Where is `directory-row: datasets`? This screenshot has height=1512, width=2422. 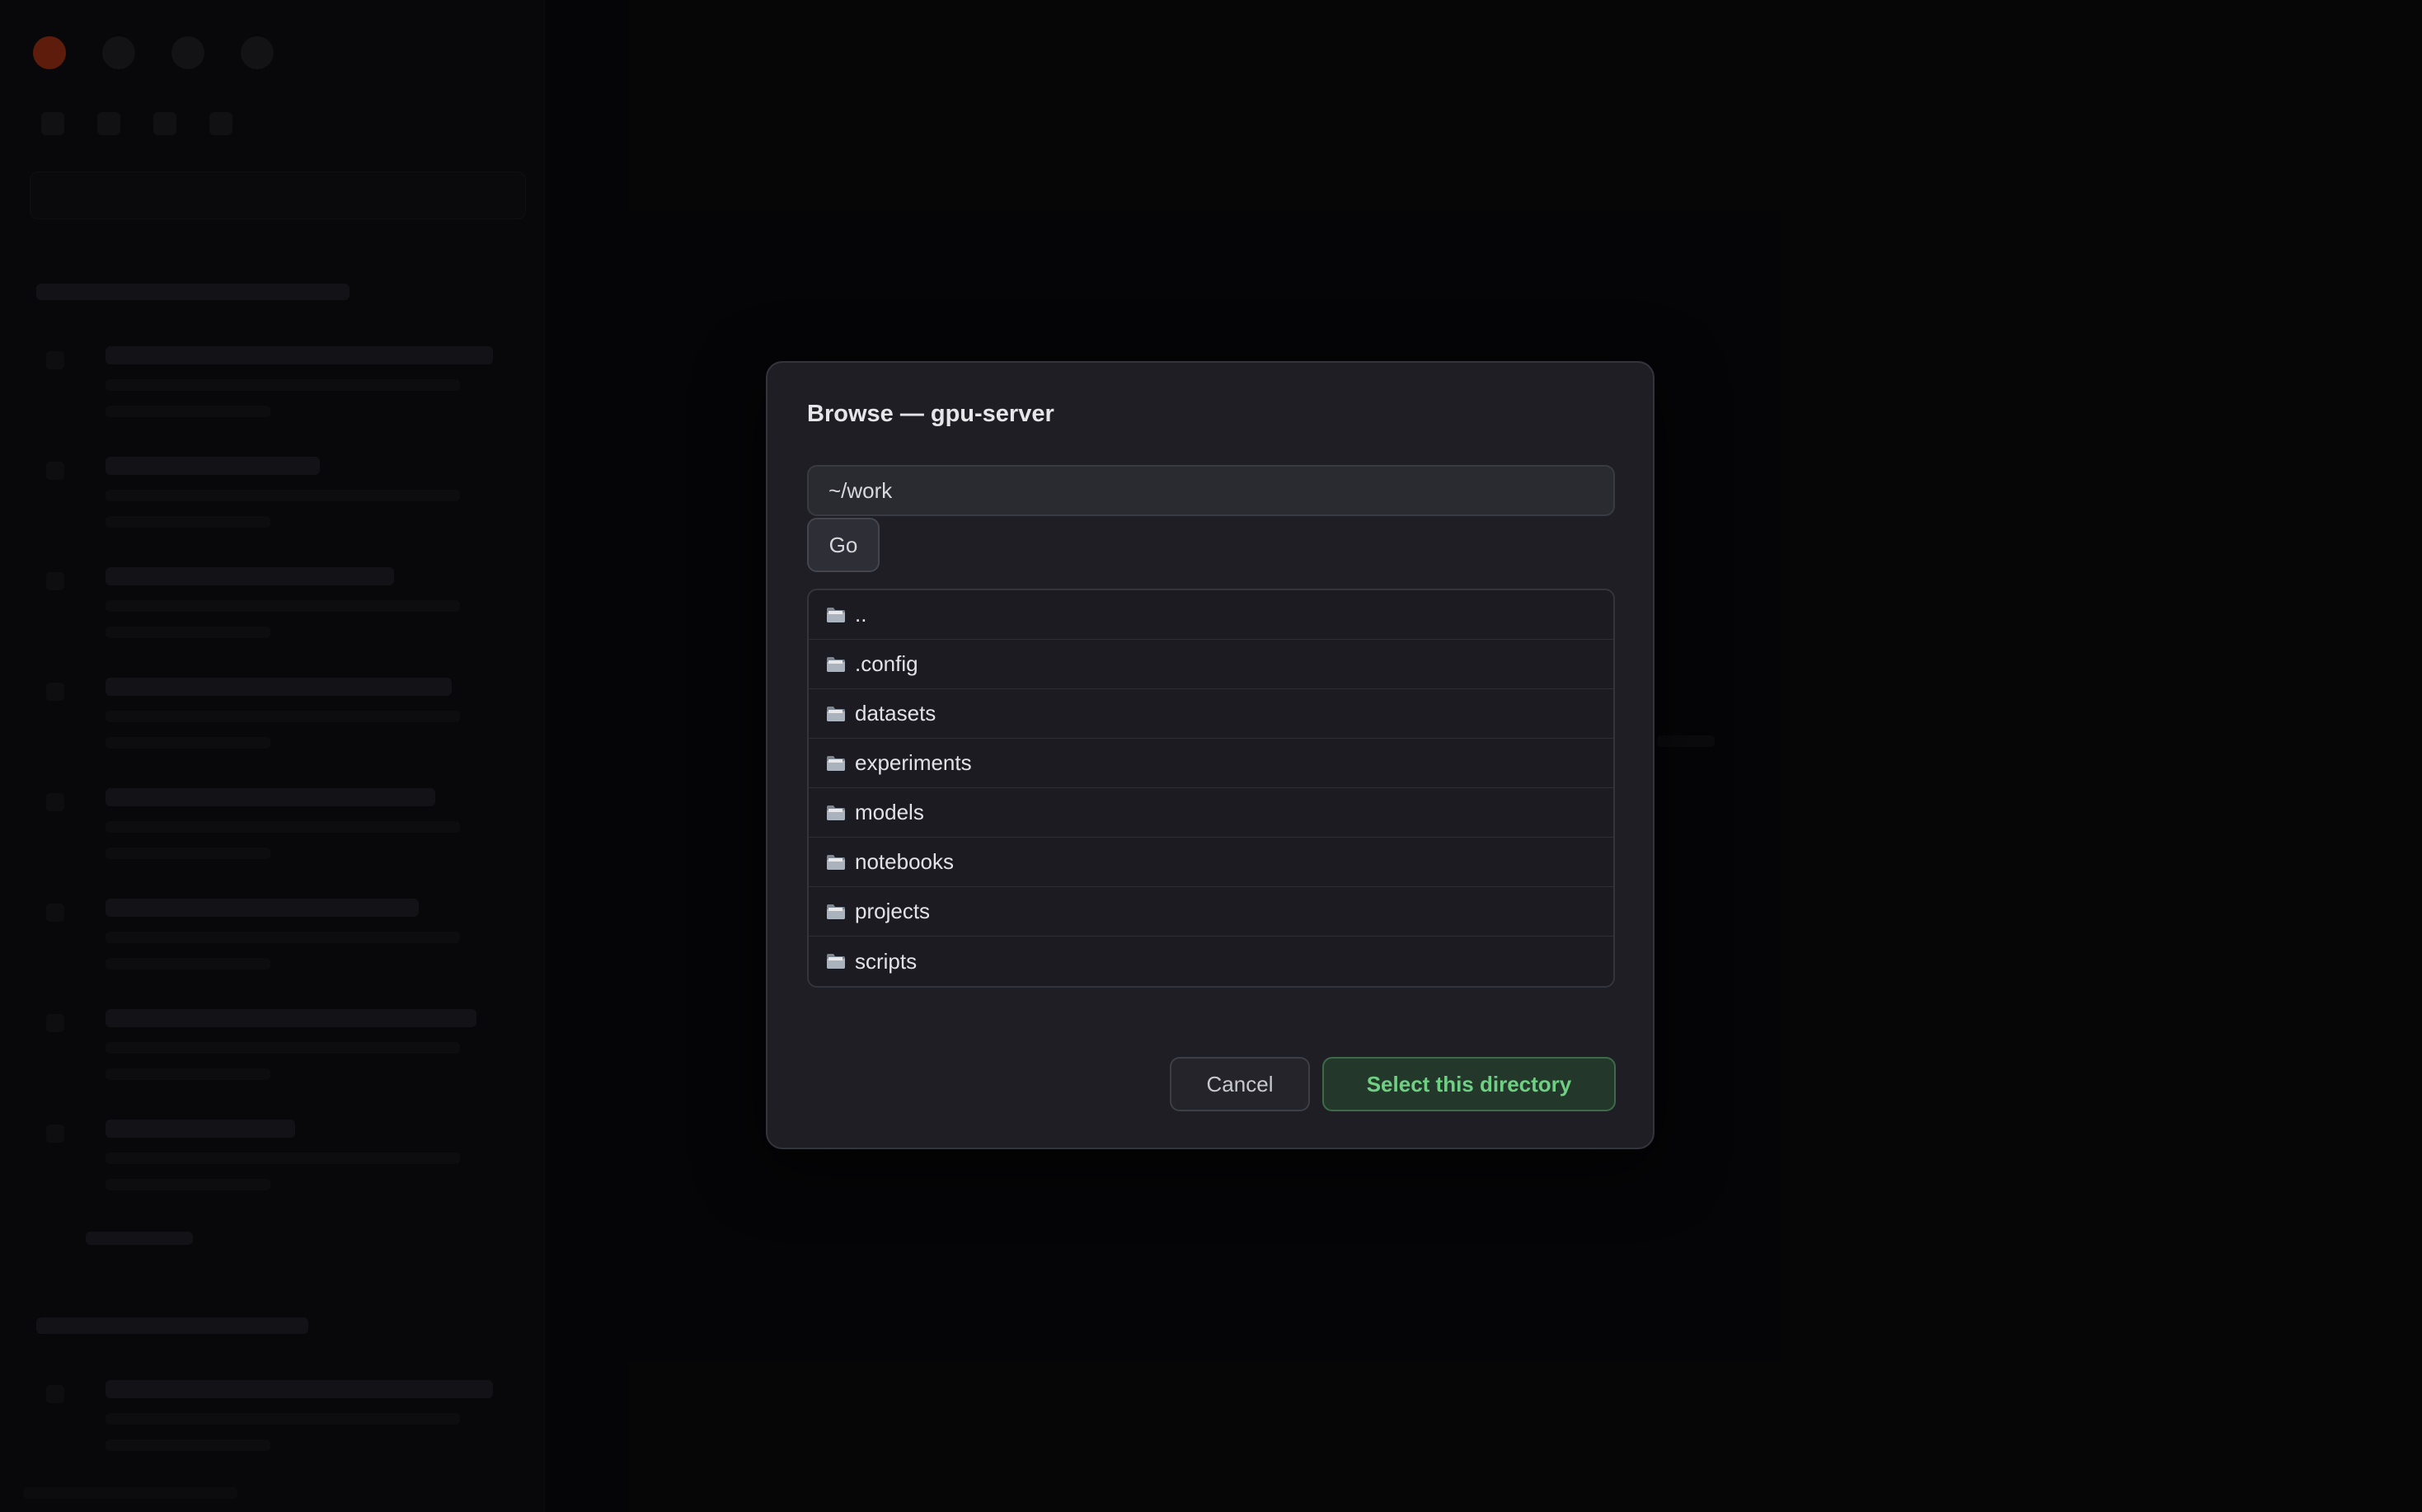
directory-row: datasets is located at coordinates (1211, 714).